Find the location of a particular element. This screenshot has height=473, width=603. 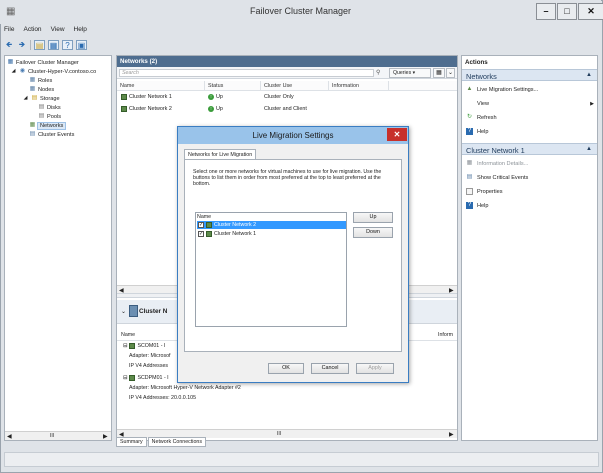

scroll-left-icon: ◀ is located at coordinates (9, 436).